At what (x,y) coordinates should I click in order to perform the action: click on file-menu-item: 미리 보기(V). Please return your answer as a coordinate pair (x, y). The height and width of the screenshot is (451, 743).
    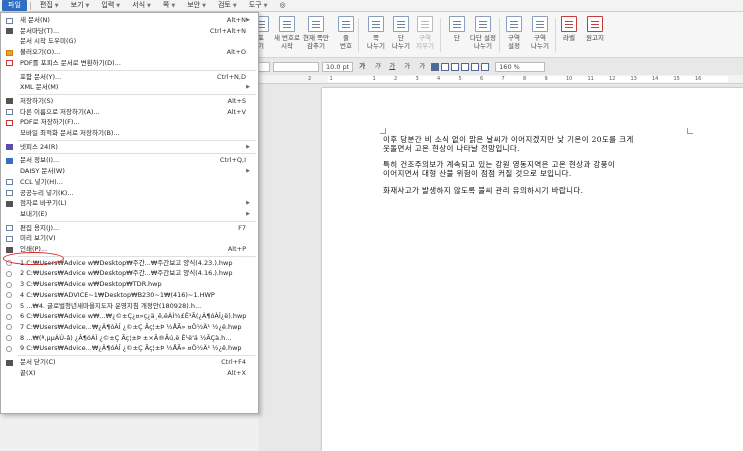
    Looking at the image, I should click on (129, 238).